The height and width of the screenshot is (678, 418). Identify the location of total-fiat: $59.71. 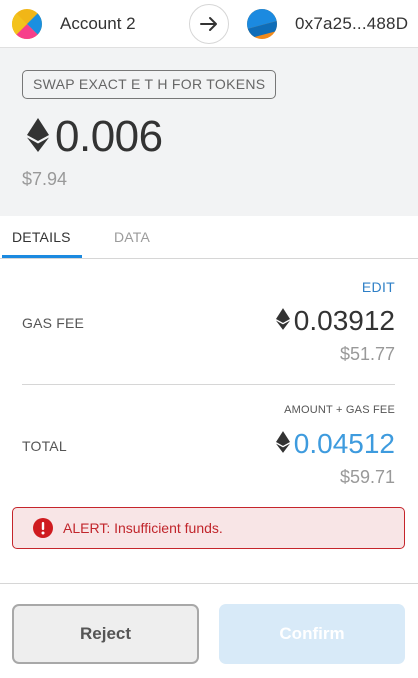
(367, 477).